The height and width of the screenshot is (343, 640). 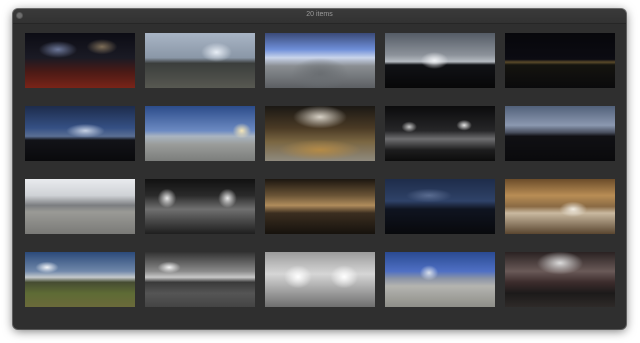 What do you see at coordinates (80, 133) in the screenshot?
I see `thumbnail-night-sky` at bounding box center [80, 133].